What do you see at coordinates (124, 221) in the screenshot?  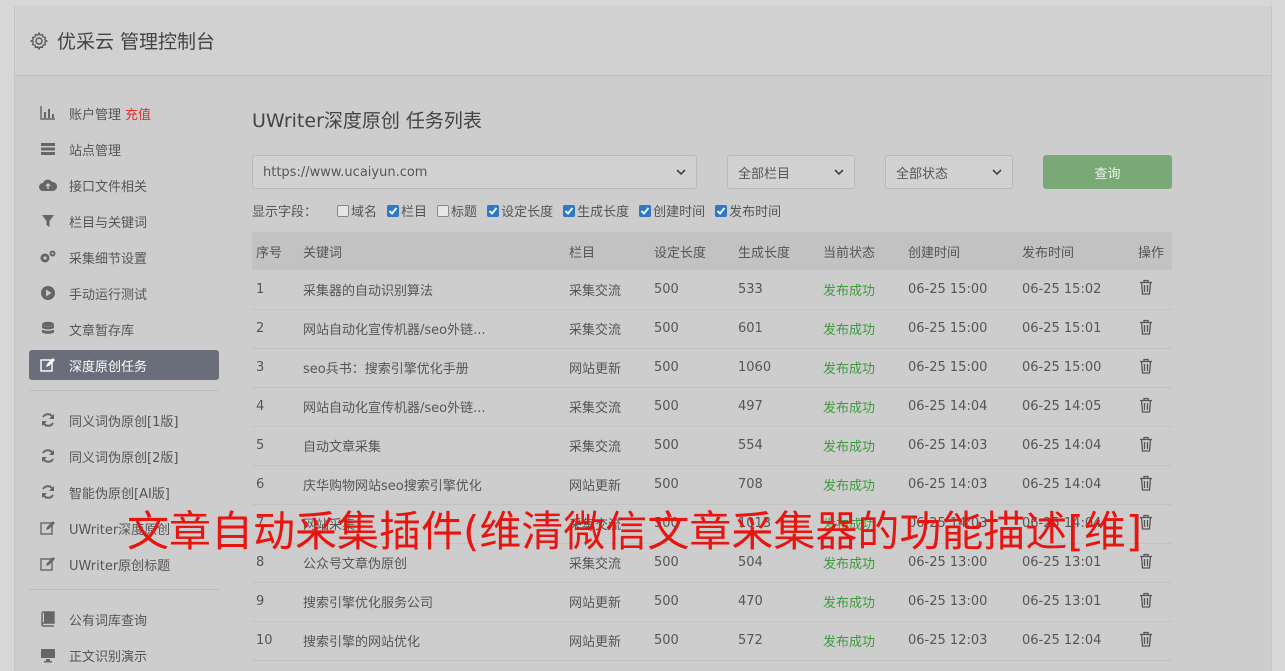 I see `sidebar-item-columns-keywords: 栏目与关键词` at bounding box center [124, 221].